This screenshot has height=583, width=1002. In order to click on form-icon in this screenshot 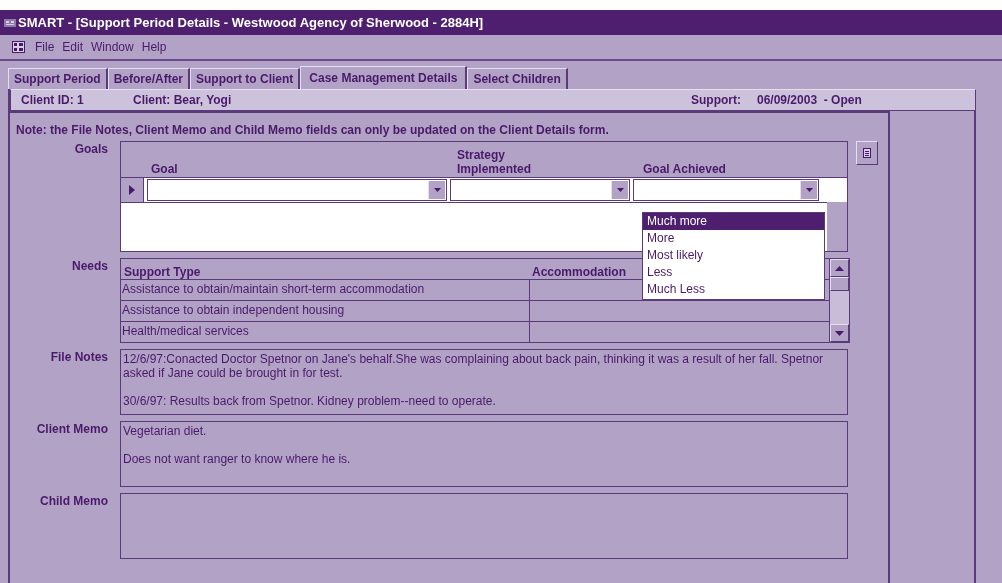, I will do `click(18, 47)`.